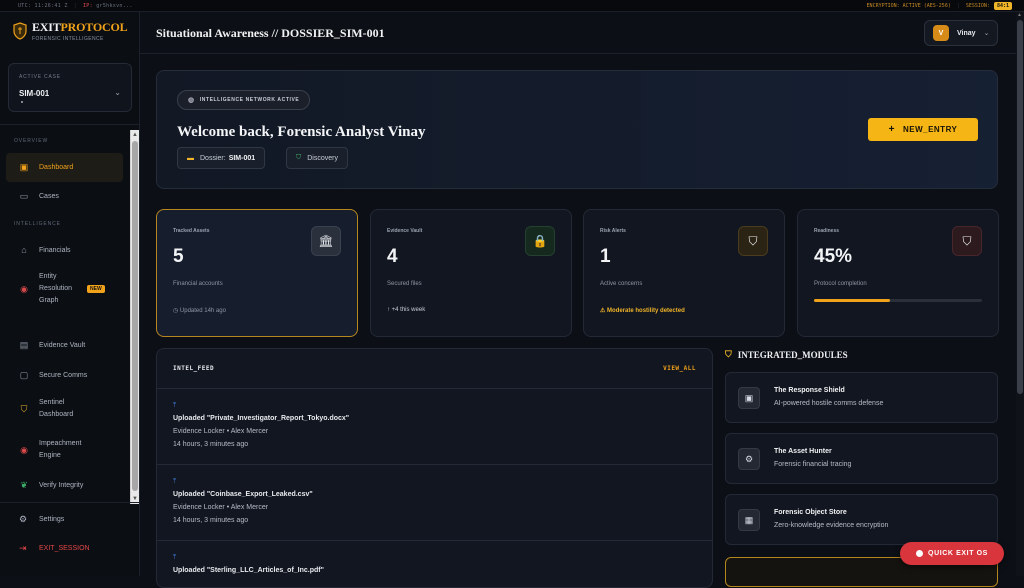  What do you see at coordinates (43, 6) in the screenshot?
I see `utc-clock: UTC: 11:26:41 Z` at bounding box center [43, 6].